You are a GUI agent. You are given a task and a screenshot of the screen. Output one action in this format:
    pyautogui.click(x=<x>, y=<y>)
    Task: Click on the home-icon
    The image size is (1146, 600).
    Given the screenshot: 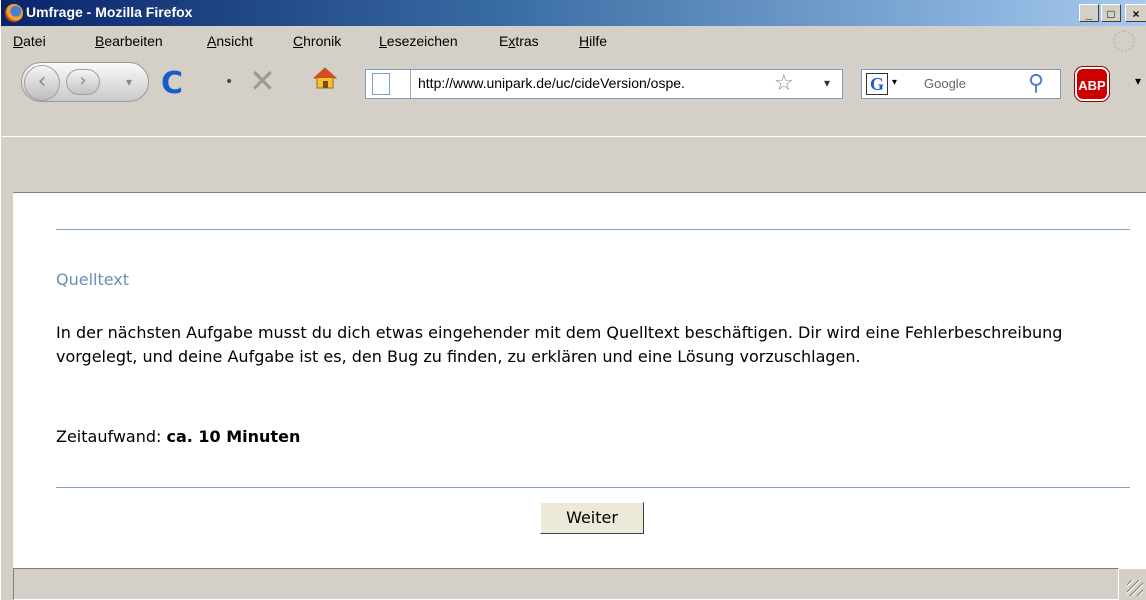 What is the action you would take?
    pyautogui.click(x=325, y=78)
    